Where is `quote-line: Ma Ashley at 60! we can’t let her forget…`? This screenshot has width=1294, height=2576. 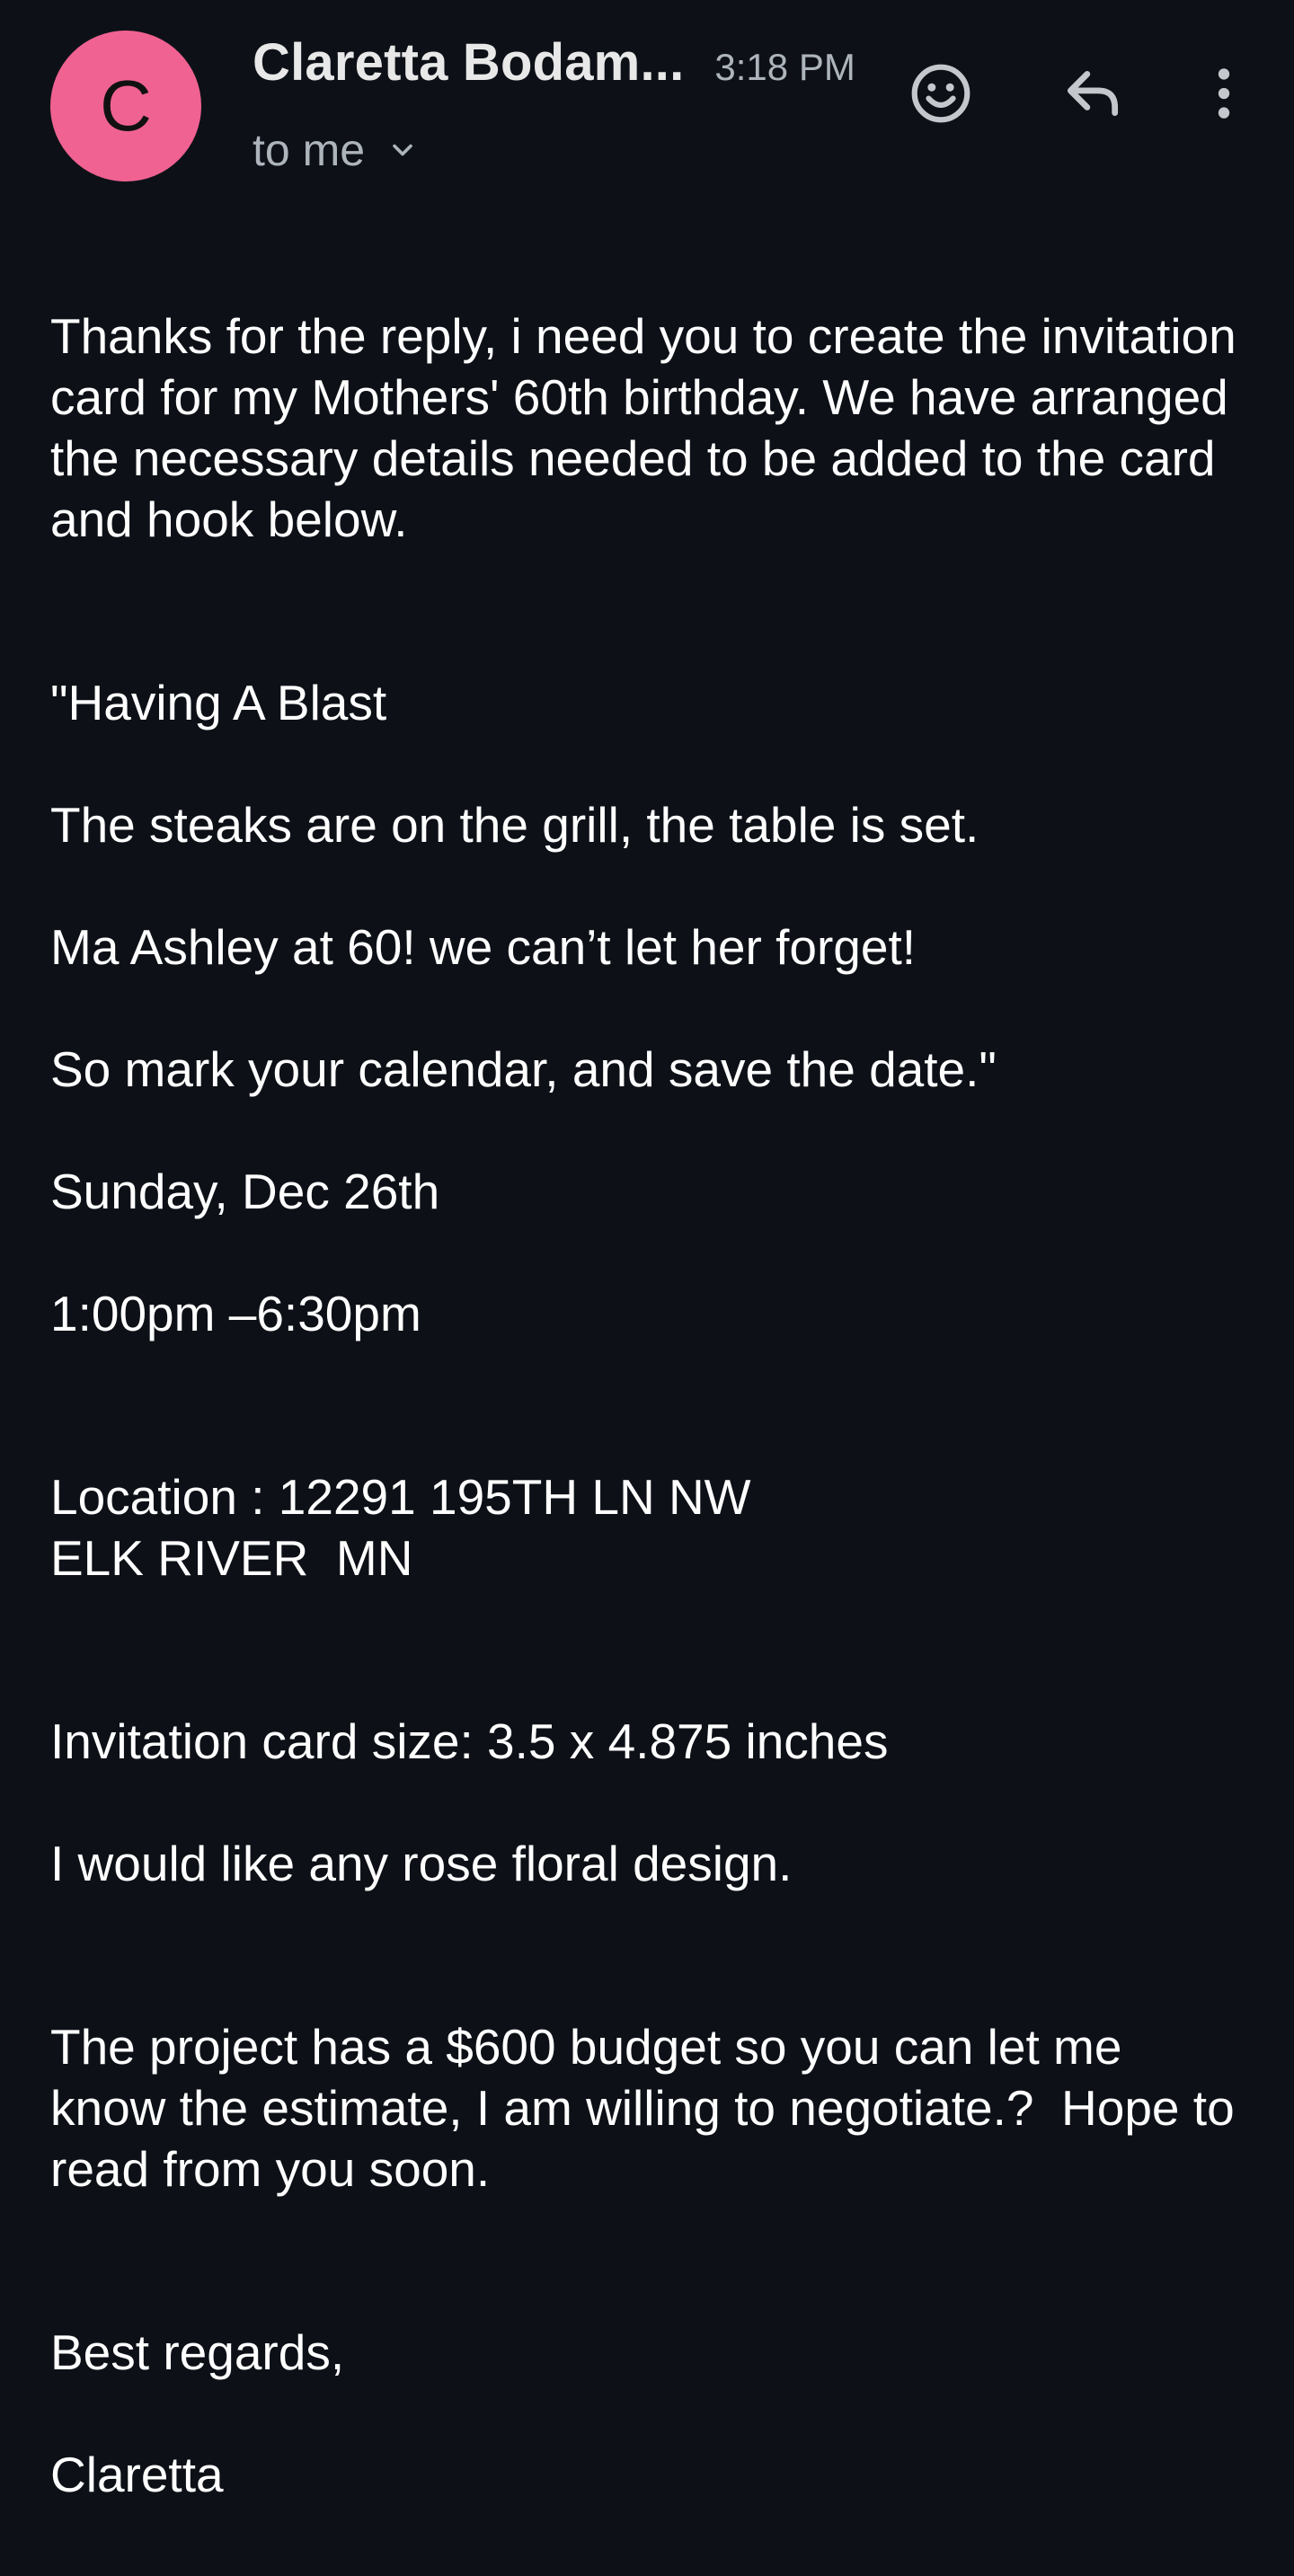 quote-line: Ma Ashley at 60! we can’t let her forget… is located at coordinates (483, 947).